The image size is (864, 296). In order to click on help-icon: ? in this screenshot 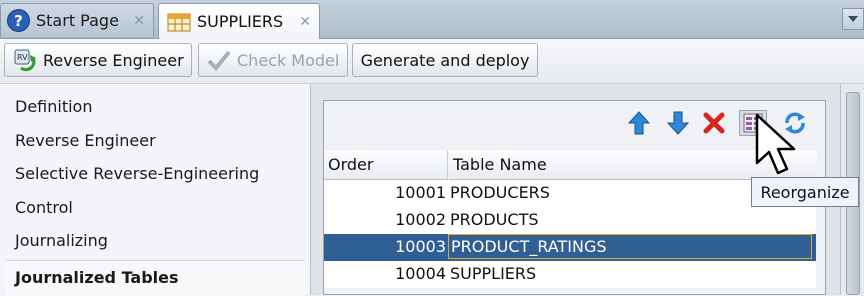, I will do `click(18, 20)`.